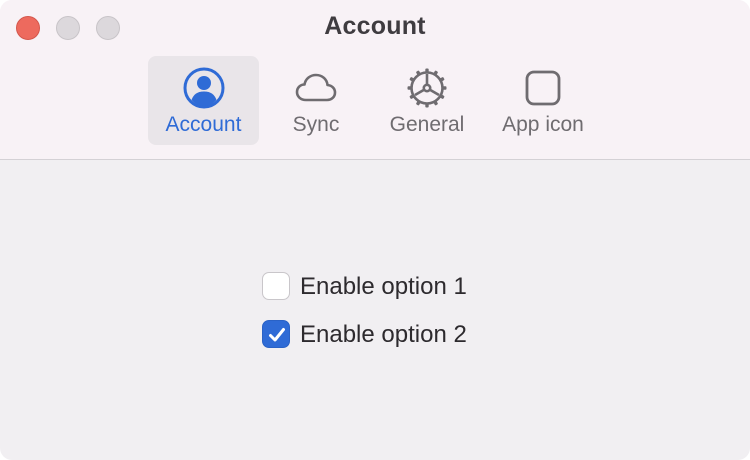 The image size is (750, 460). I want to click on tab-sync: Sync, so click(316, 100).